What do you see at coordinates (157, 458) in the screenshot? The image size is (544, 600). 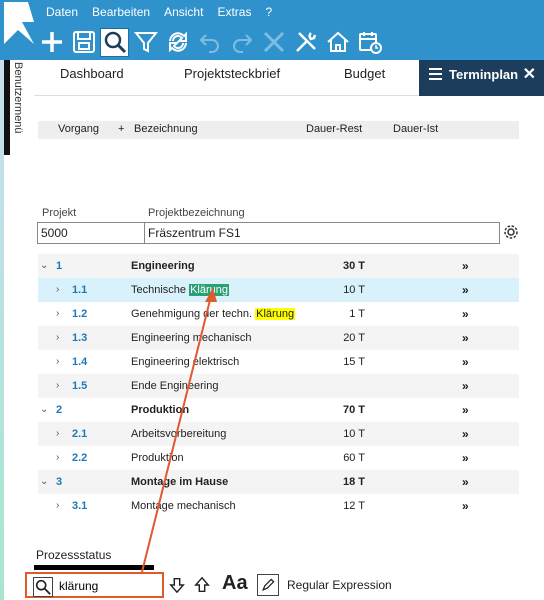 I see `task-description: Produktion` at bounding box center [157, 458].